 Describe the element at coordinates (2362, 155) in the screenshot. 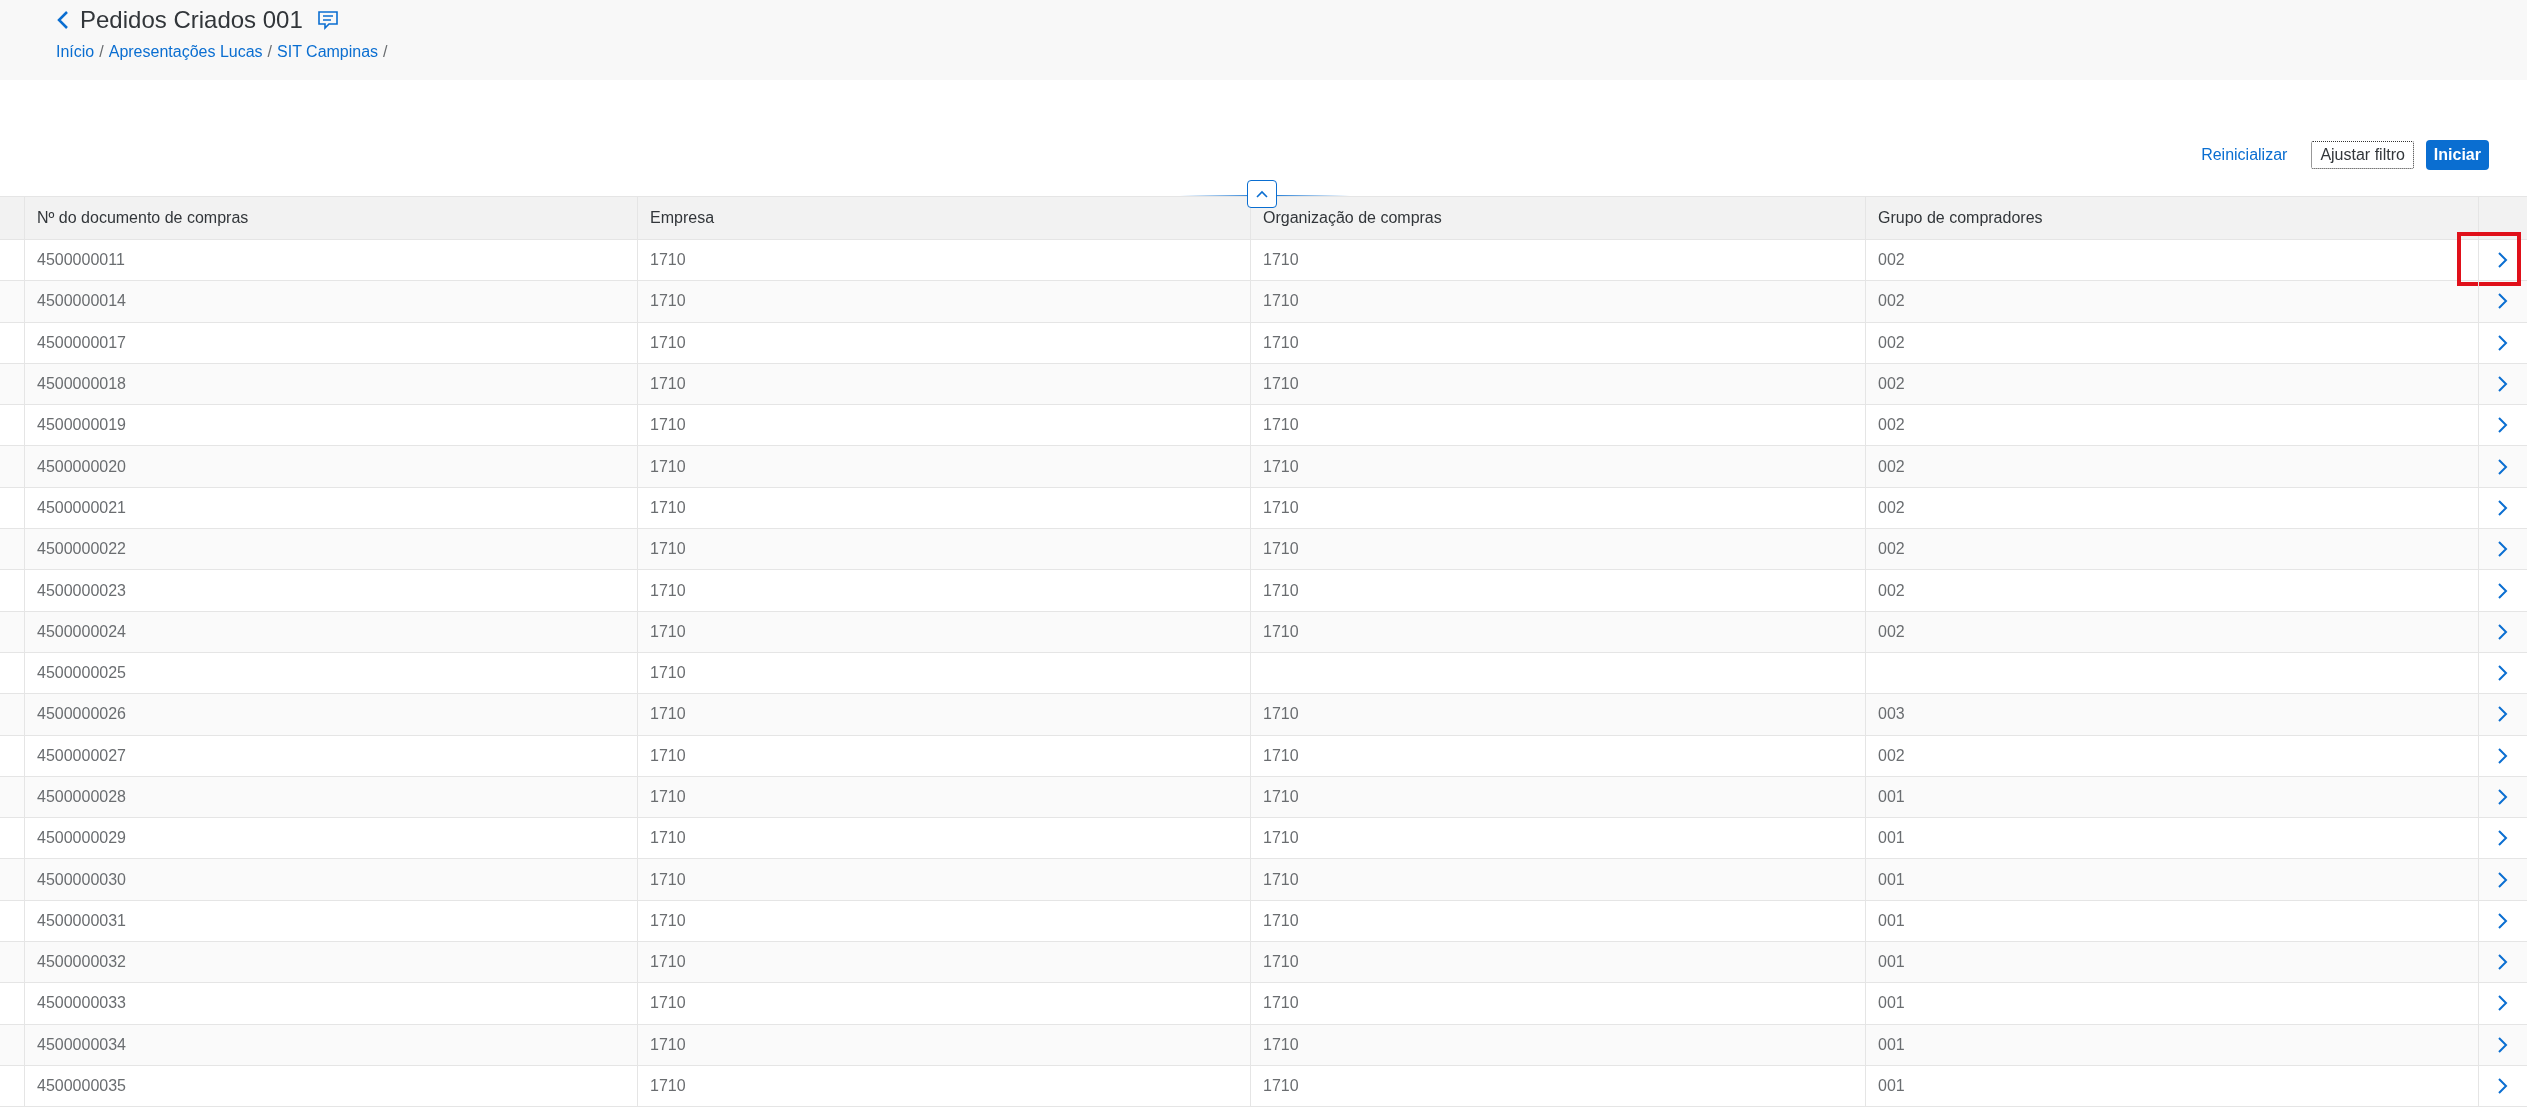

I see `filter-button: Ajustar filtro` at that location.